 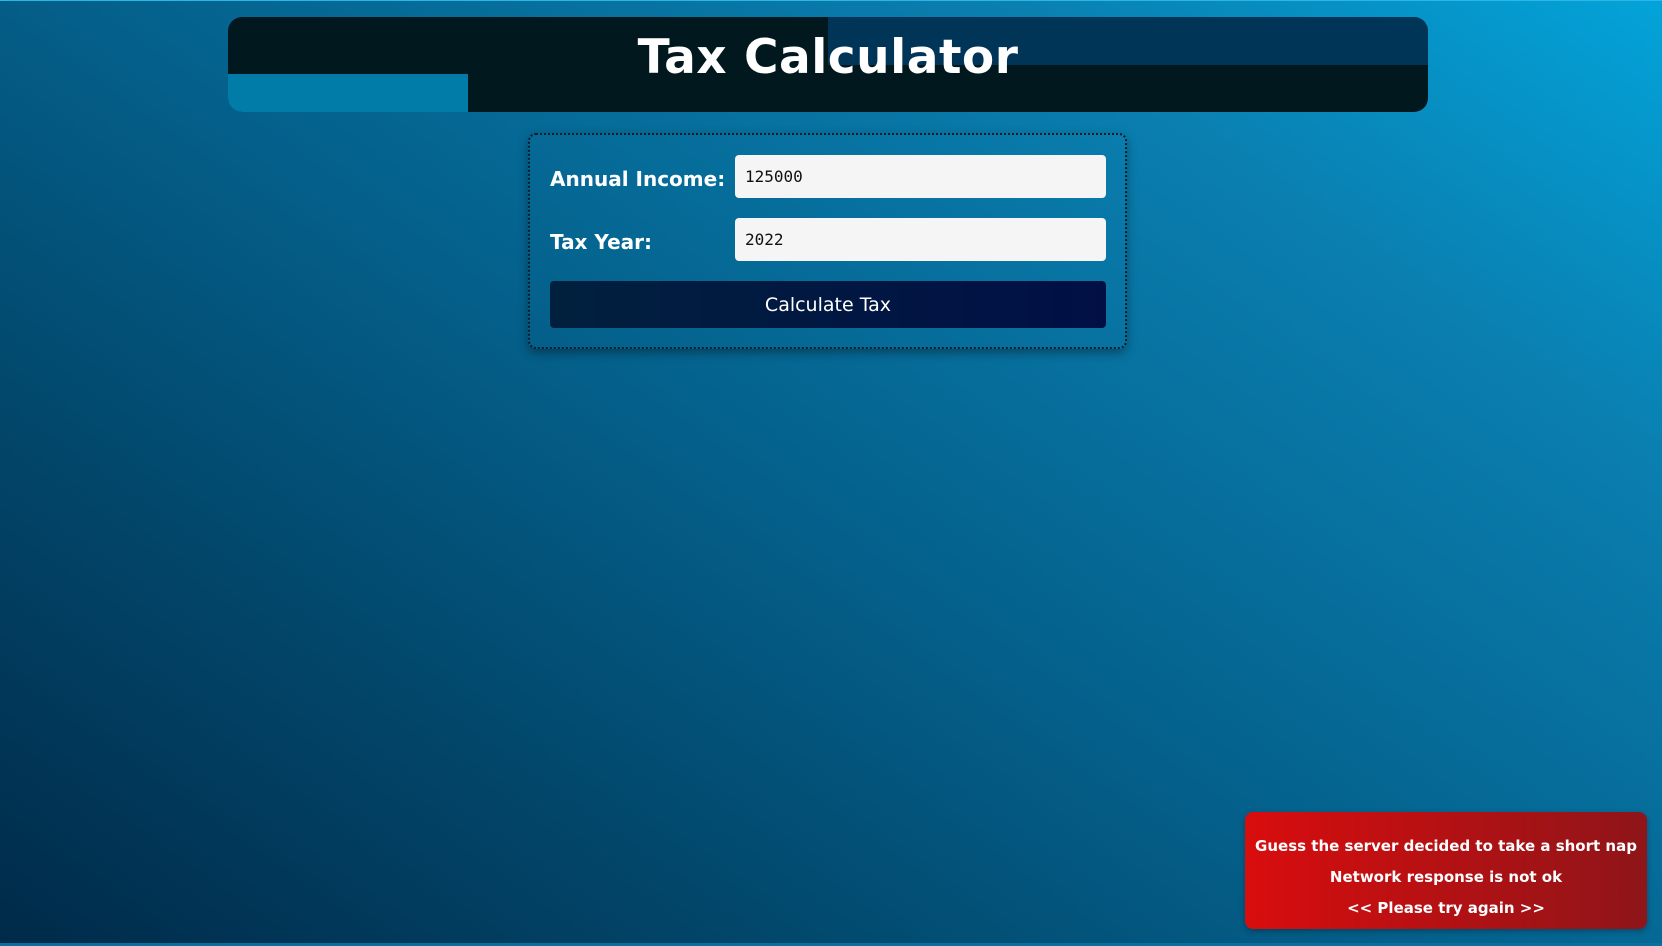 I want to click on error-message-line2: Network response is not ok, so click(x=1446, y=877).